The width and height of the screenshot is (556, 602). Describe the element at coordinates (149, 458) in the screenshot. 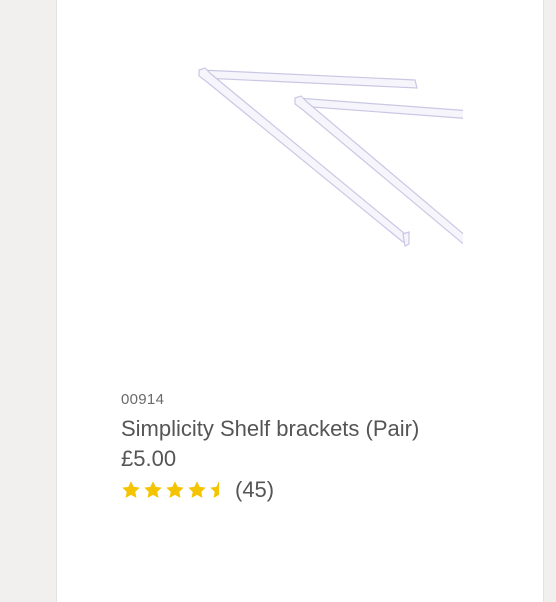

I see `product-price: £5.00` at that location.